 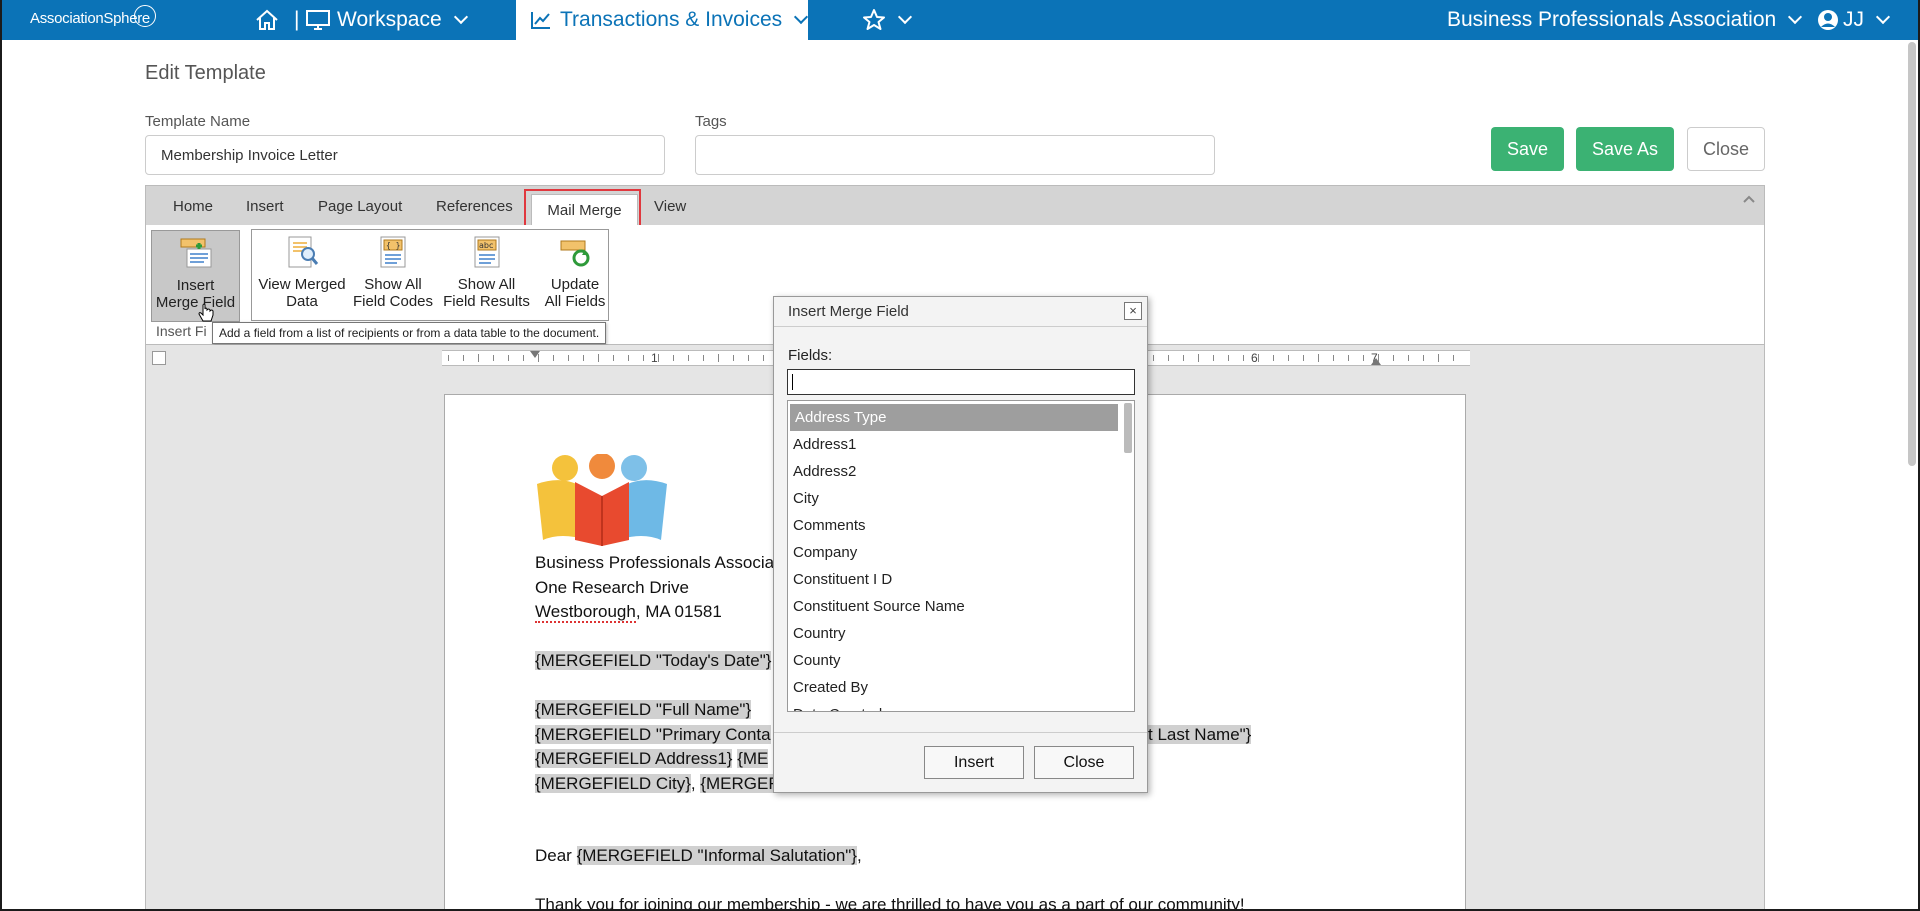 I want to click on workspace-menu: Workspace, so click(x=386, y=20).